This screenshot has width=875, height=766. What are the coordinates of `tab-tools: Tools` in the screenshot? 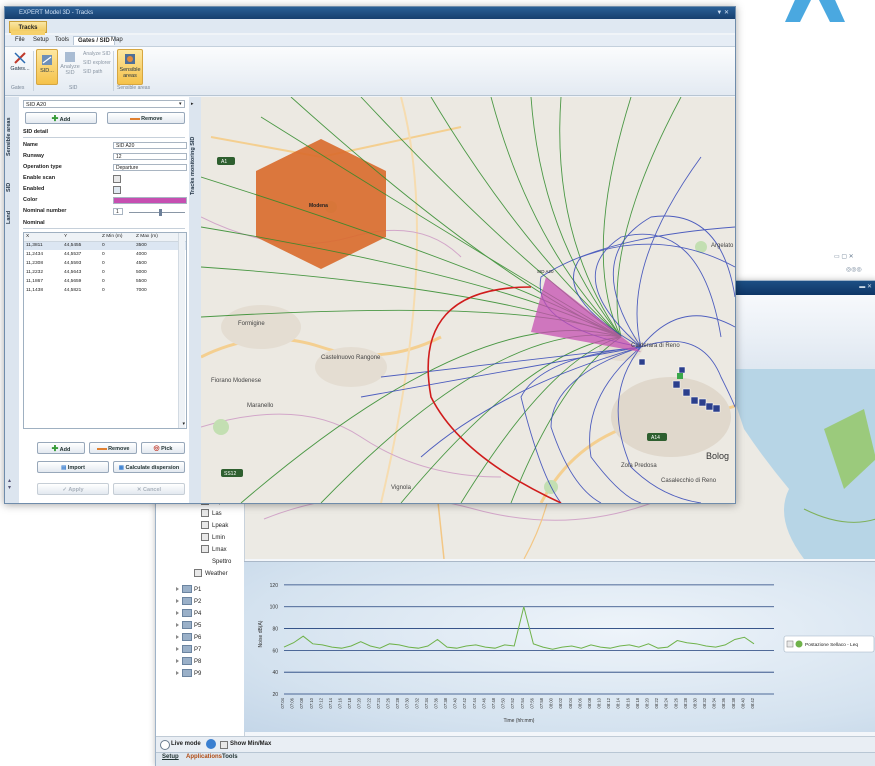 It's located at (230, 757).